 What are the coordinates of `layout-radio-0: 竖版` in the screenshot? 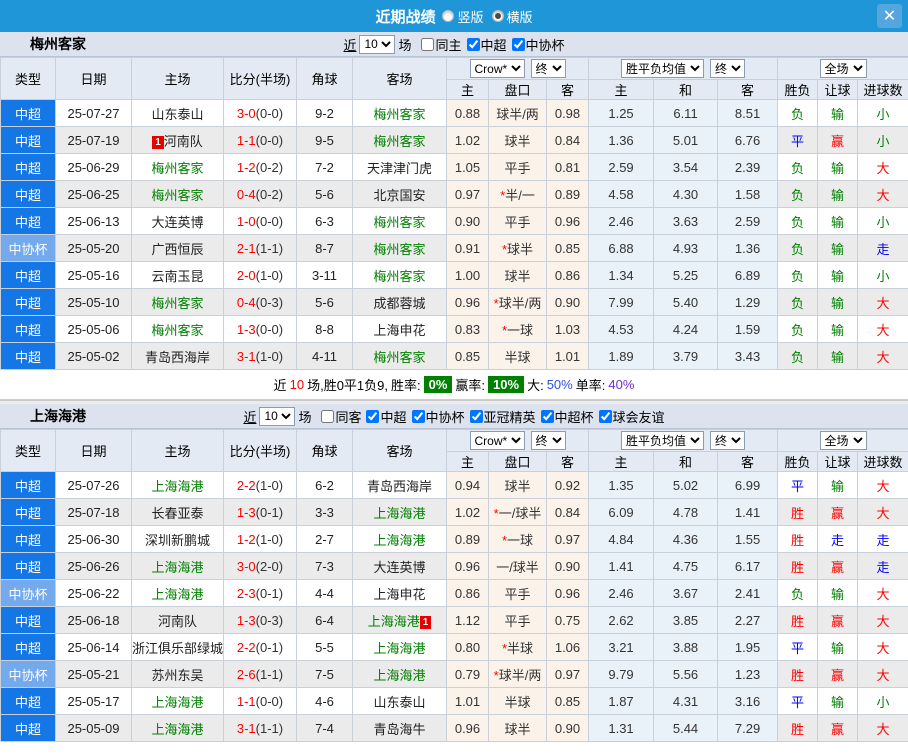 It's located at (463, 16).